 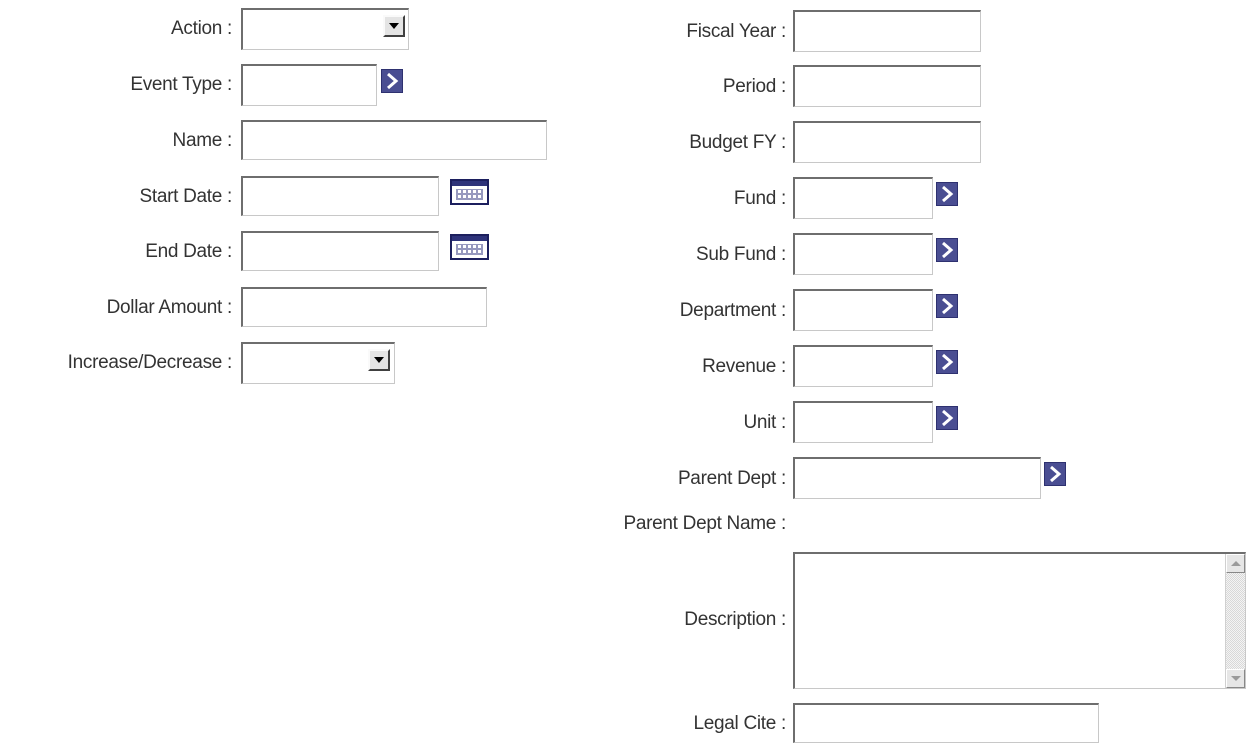 I want to click on legal-cite-input, so click(x=946, y=723).